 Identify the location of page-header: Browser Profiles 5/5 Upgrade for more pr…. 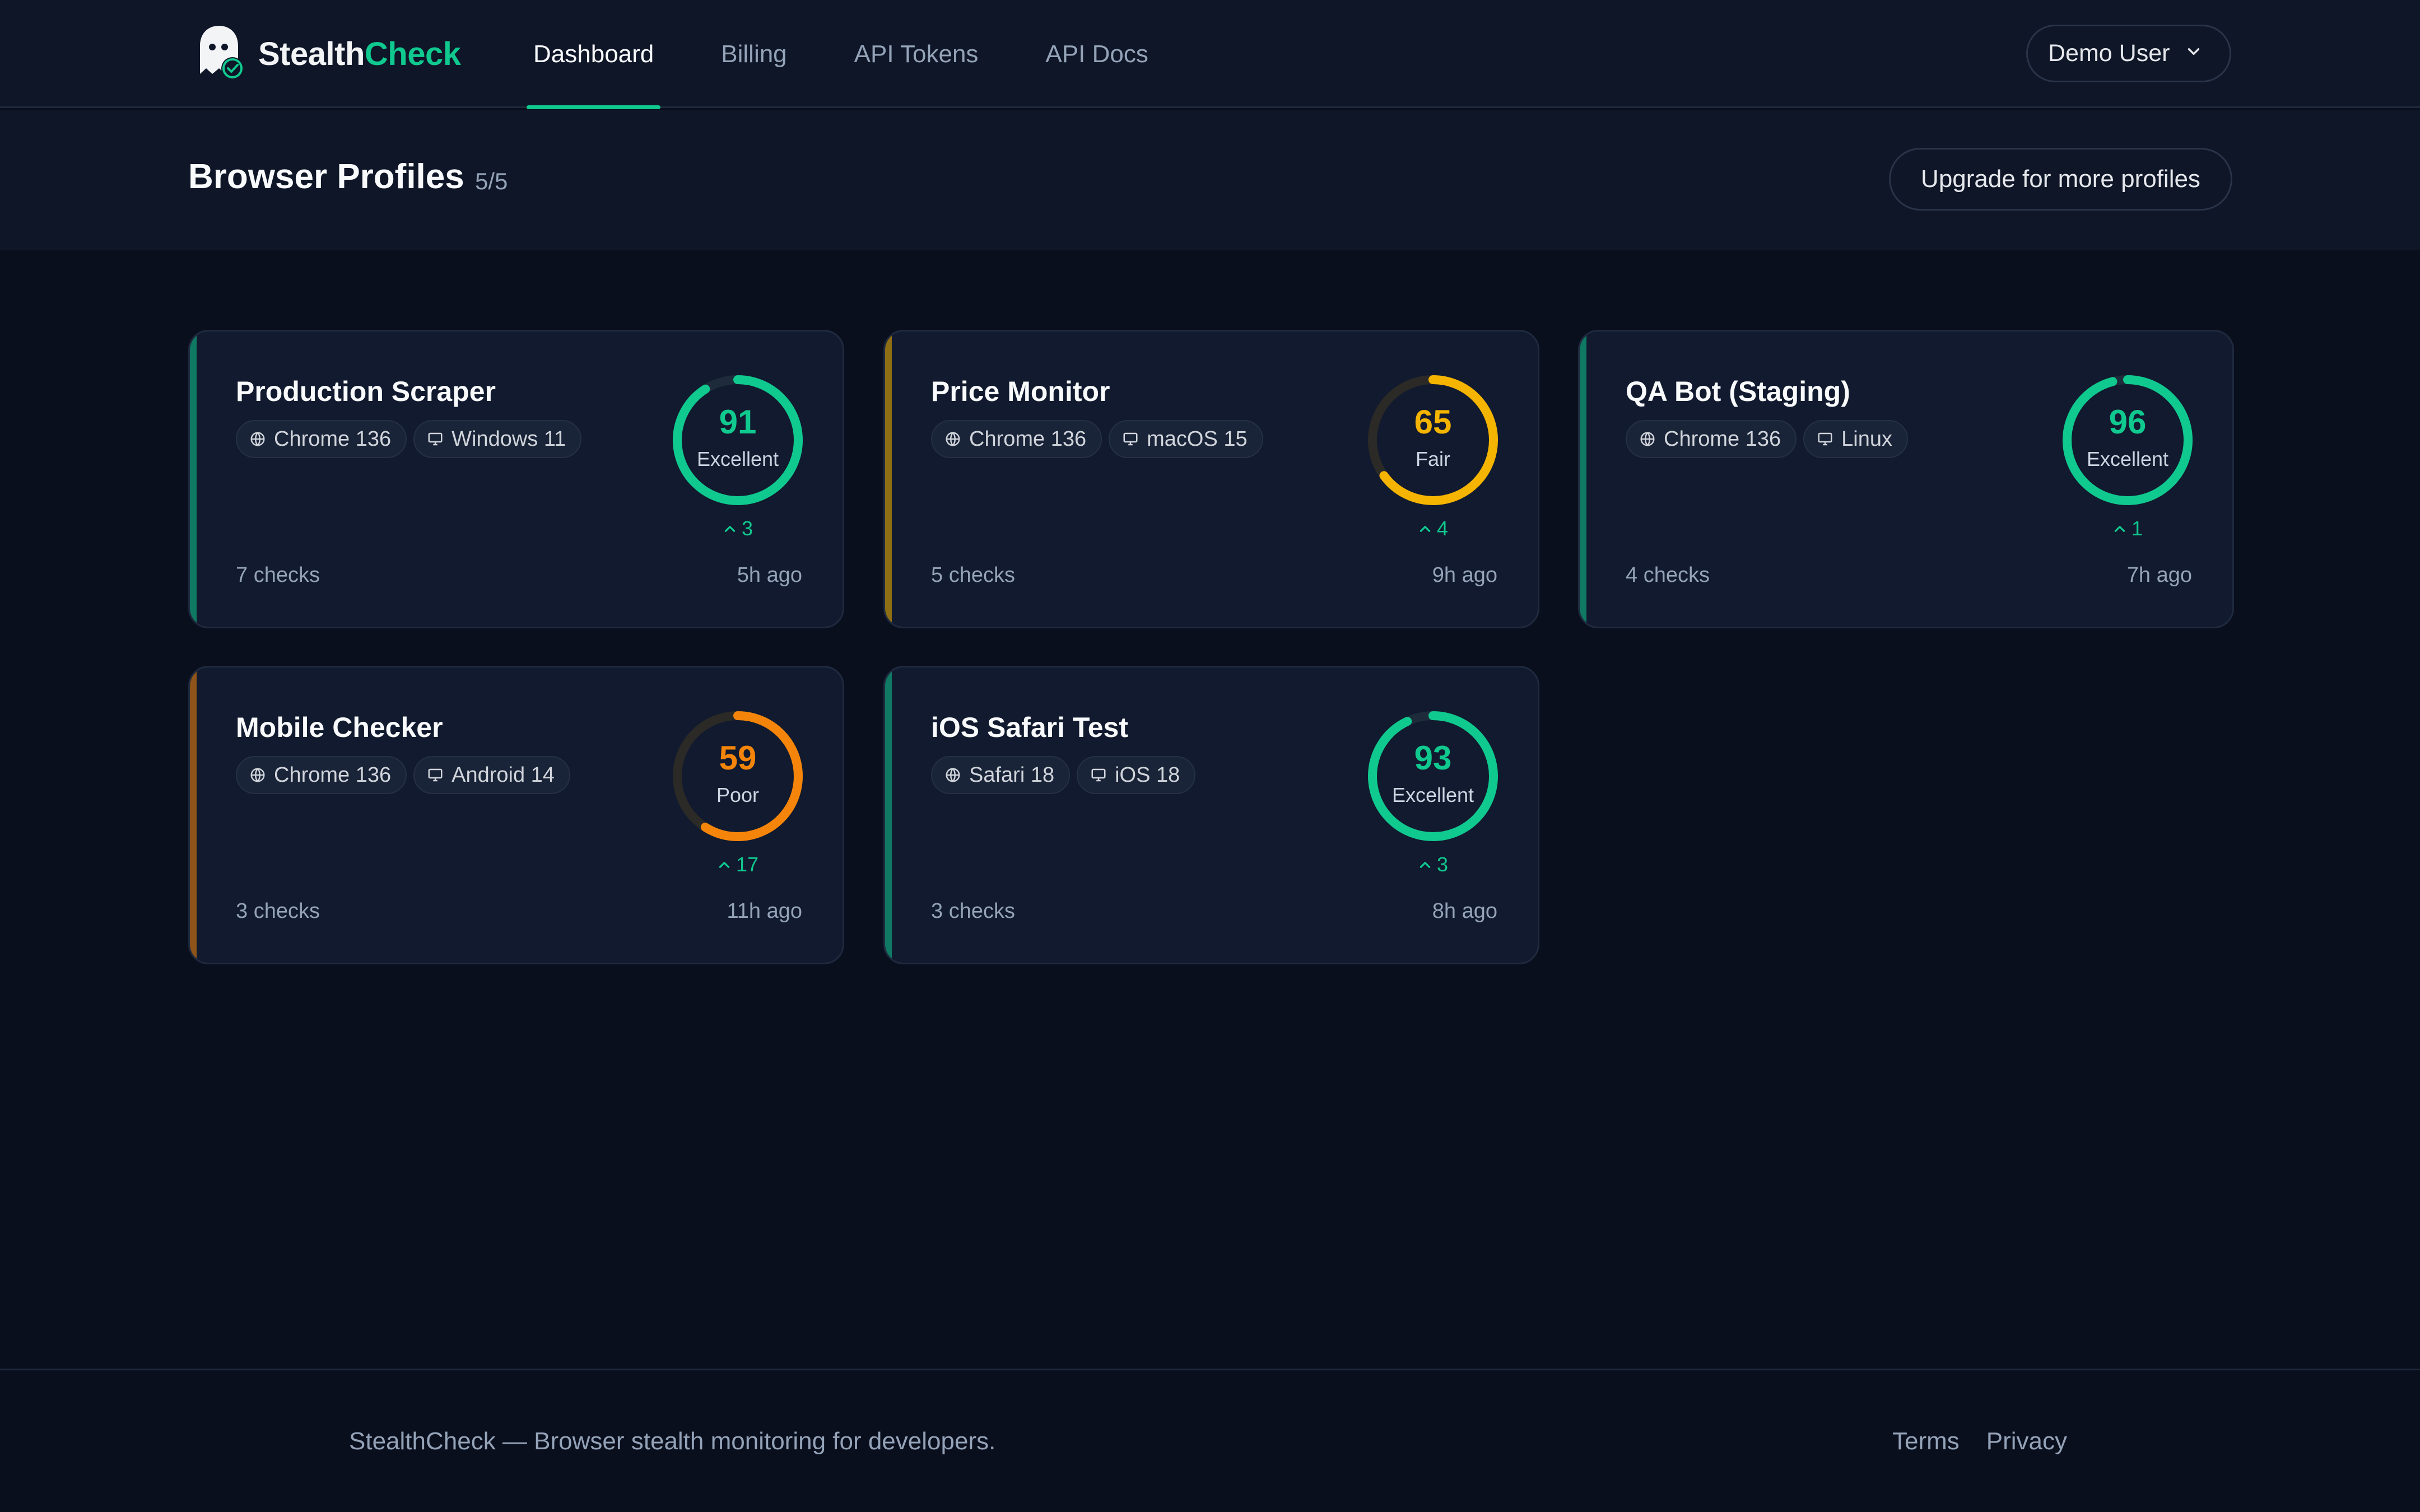
(1210, 180).